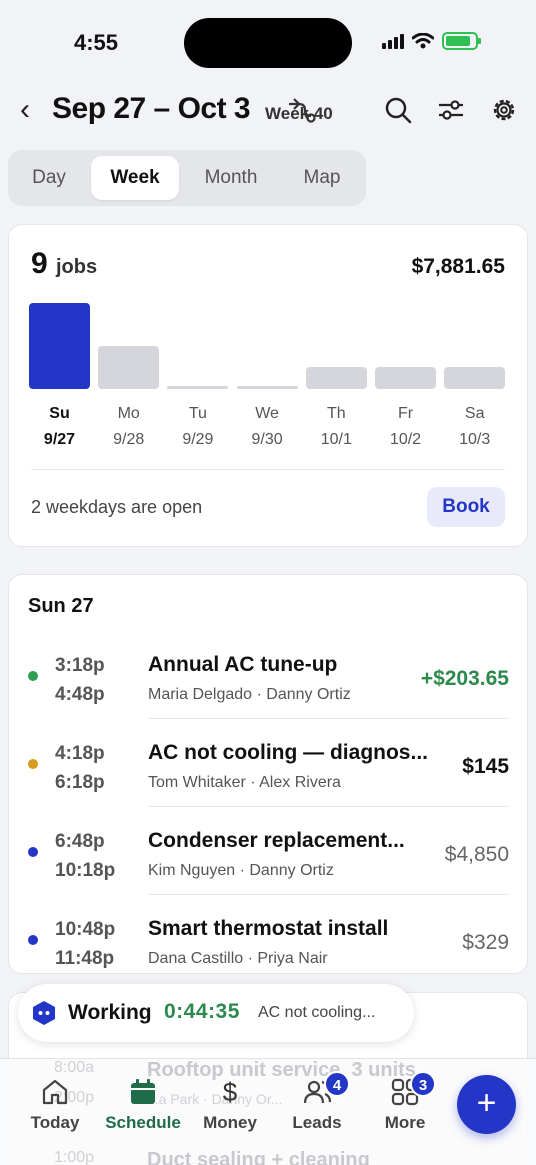  Describe the element at coordinates (268, 111) in the screenshot. I see `schedule-header: ‹ Sep 27 – Oct 3 Week 40` at that location.